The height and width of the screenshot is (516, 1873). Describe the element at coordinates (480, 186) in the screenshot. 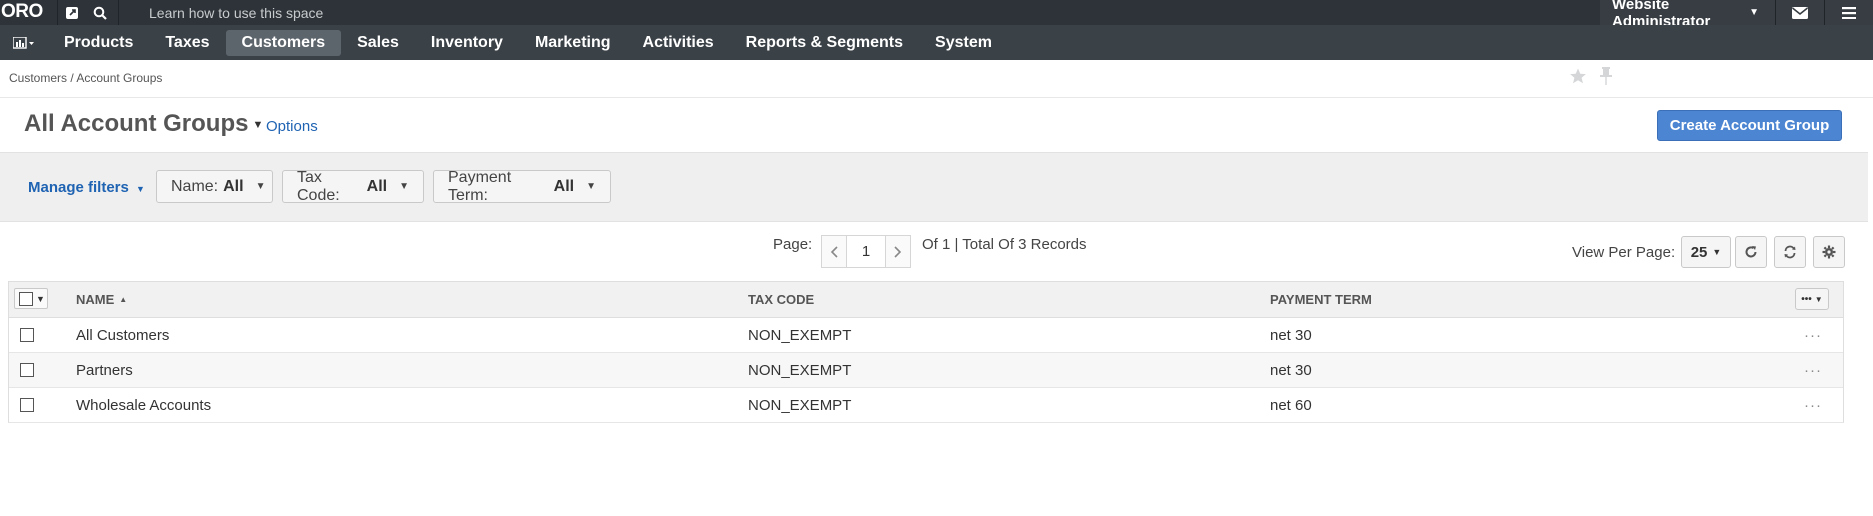

I see `filter-label: Payment Term:` at that location.